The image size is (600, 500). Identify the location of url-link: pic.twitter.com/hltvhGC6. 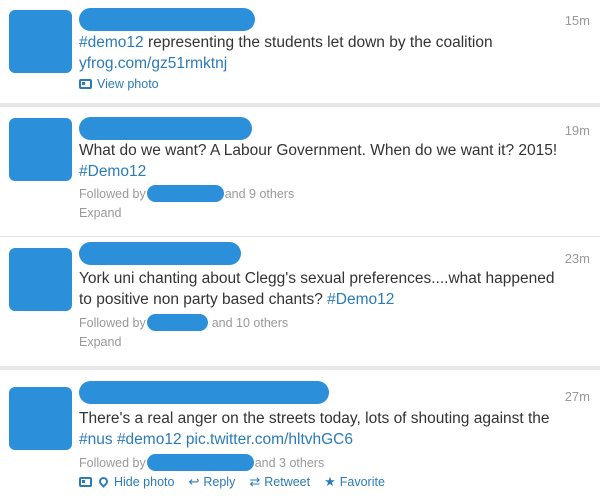
(269, 439).